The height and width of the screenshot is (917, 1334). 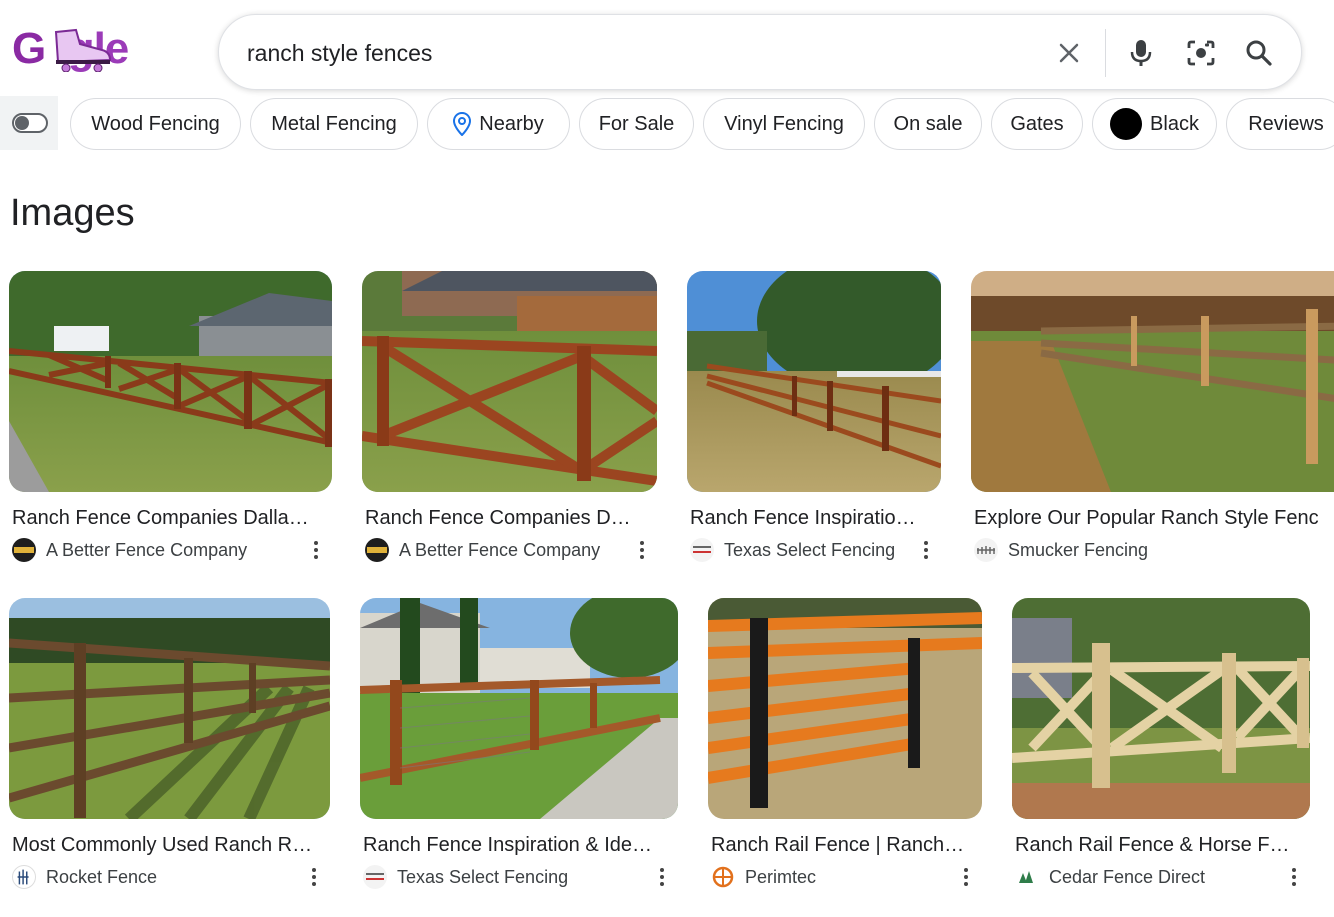 What do you see at coordinates (102, 876) in the screenshot?
I see `source-name: Rocket Fence` at bounding box center [102, 876].